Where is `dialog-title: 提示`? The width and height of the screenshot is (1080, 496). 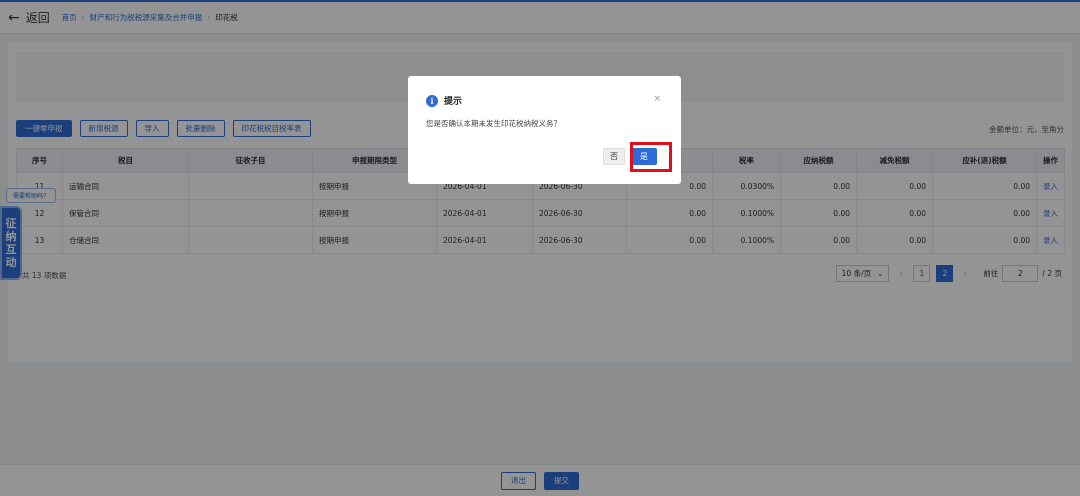
dialog-title: 提示 is located at coordinates (453, 102).